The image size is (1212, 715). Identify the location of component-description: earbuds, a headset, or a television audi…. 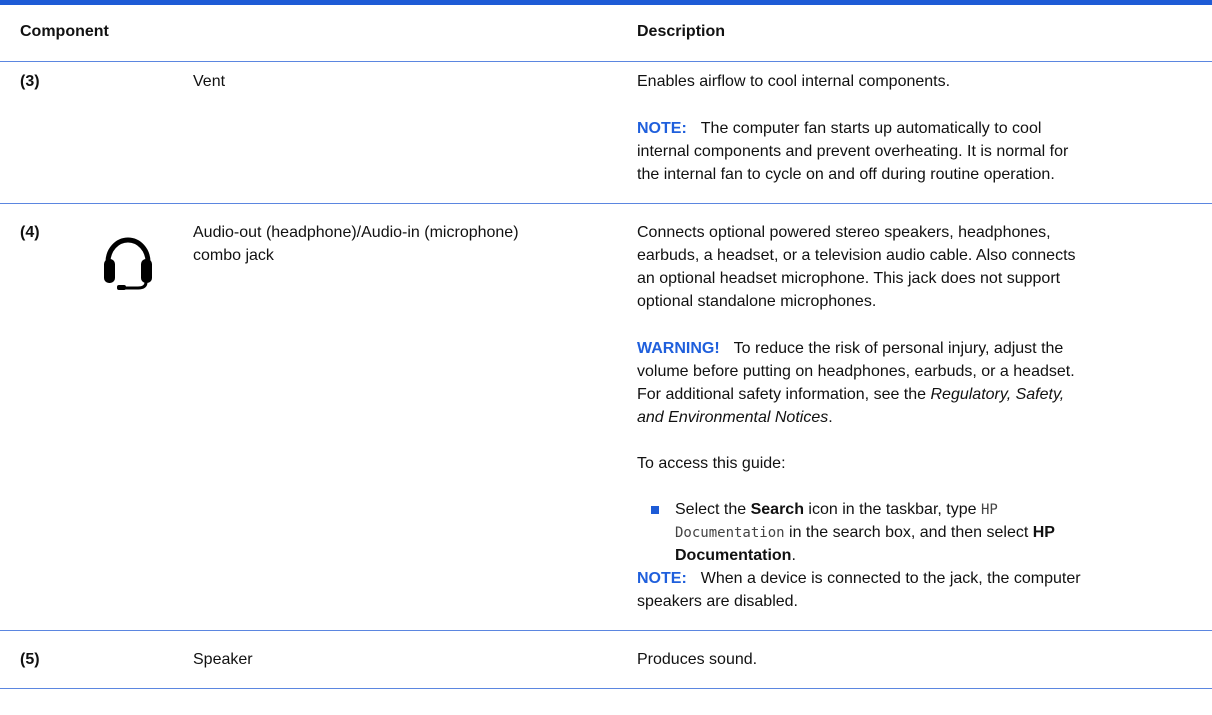
(856, 255).